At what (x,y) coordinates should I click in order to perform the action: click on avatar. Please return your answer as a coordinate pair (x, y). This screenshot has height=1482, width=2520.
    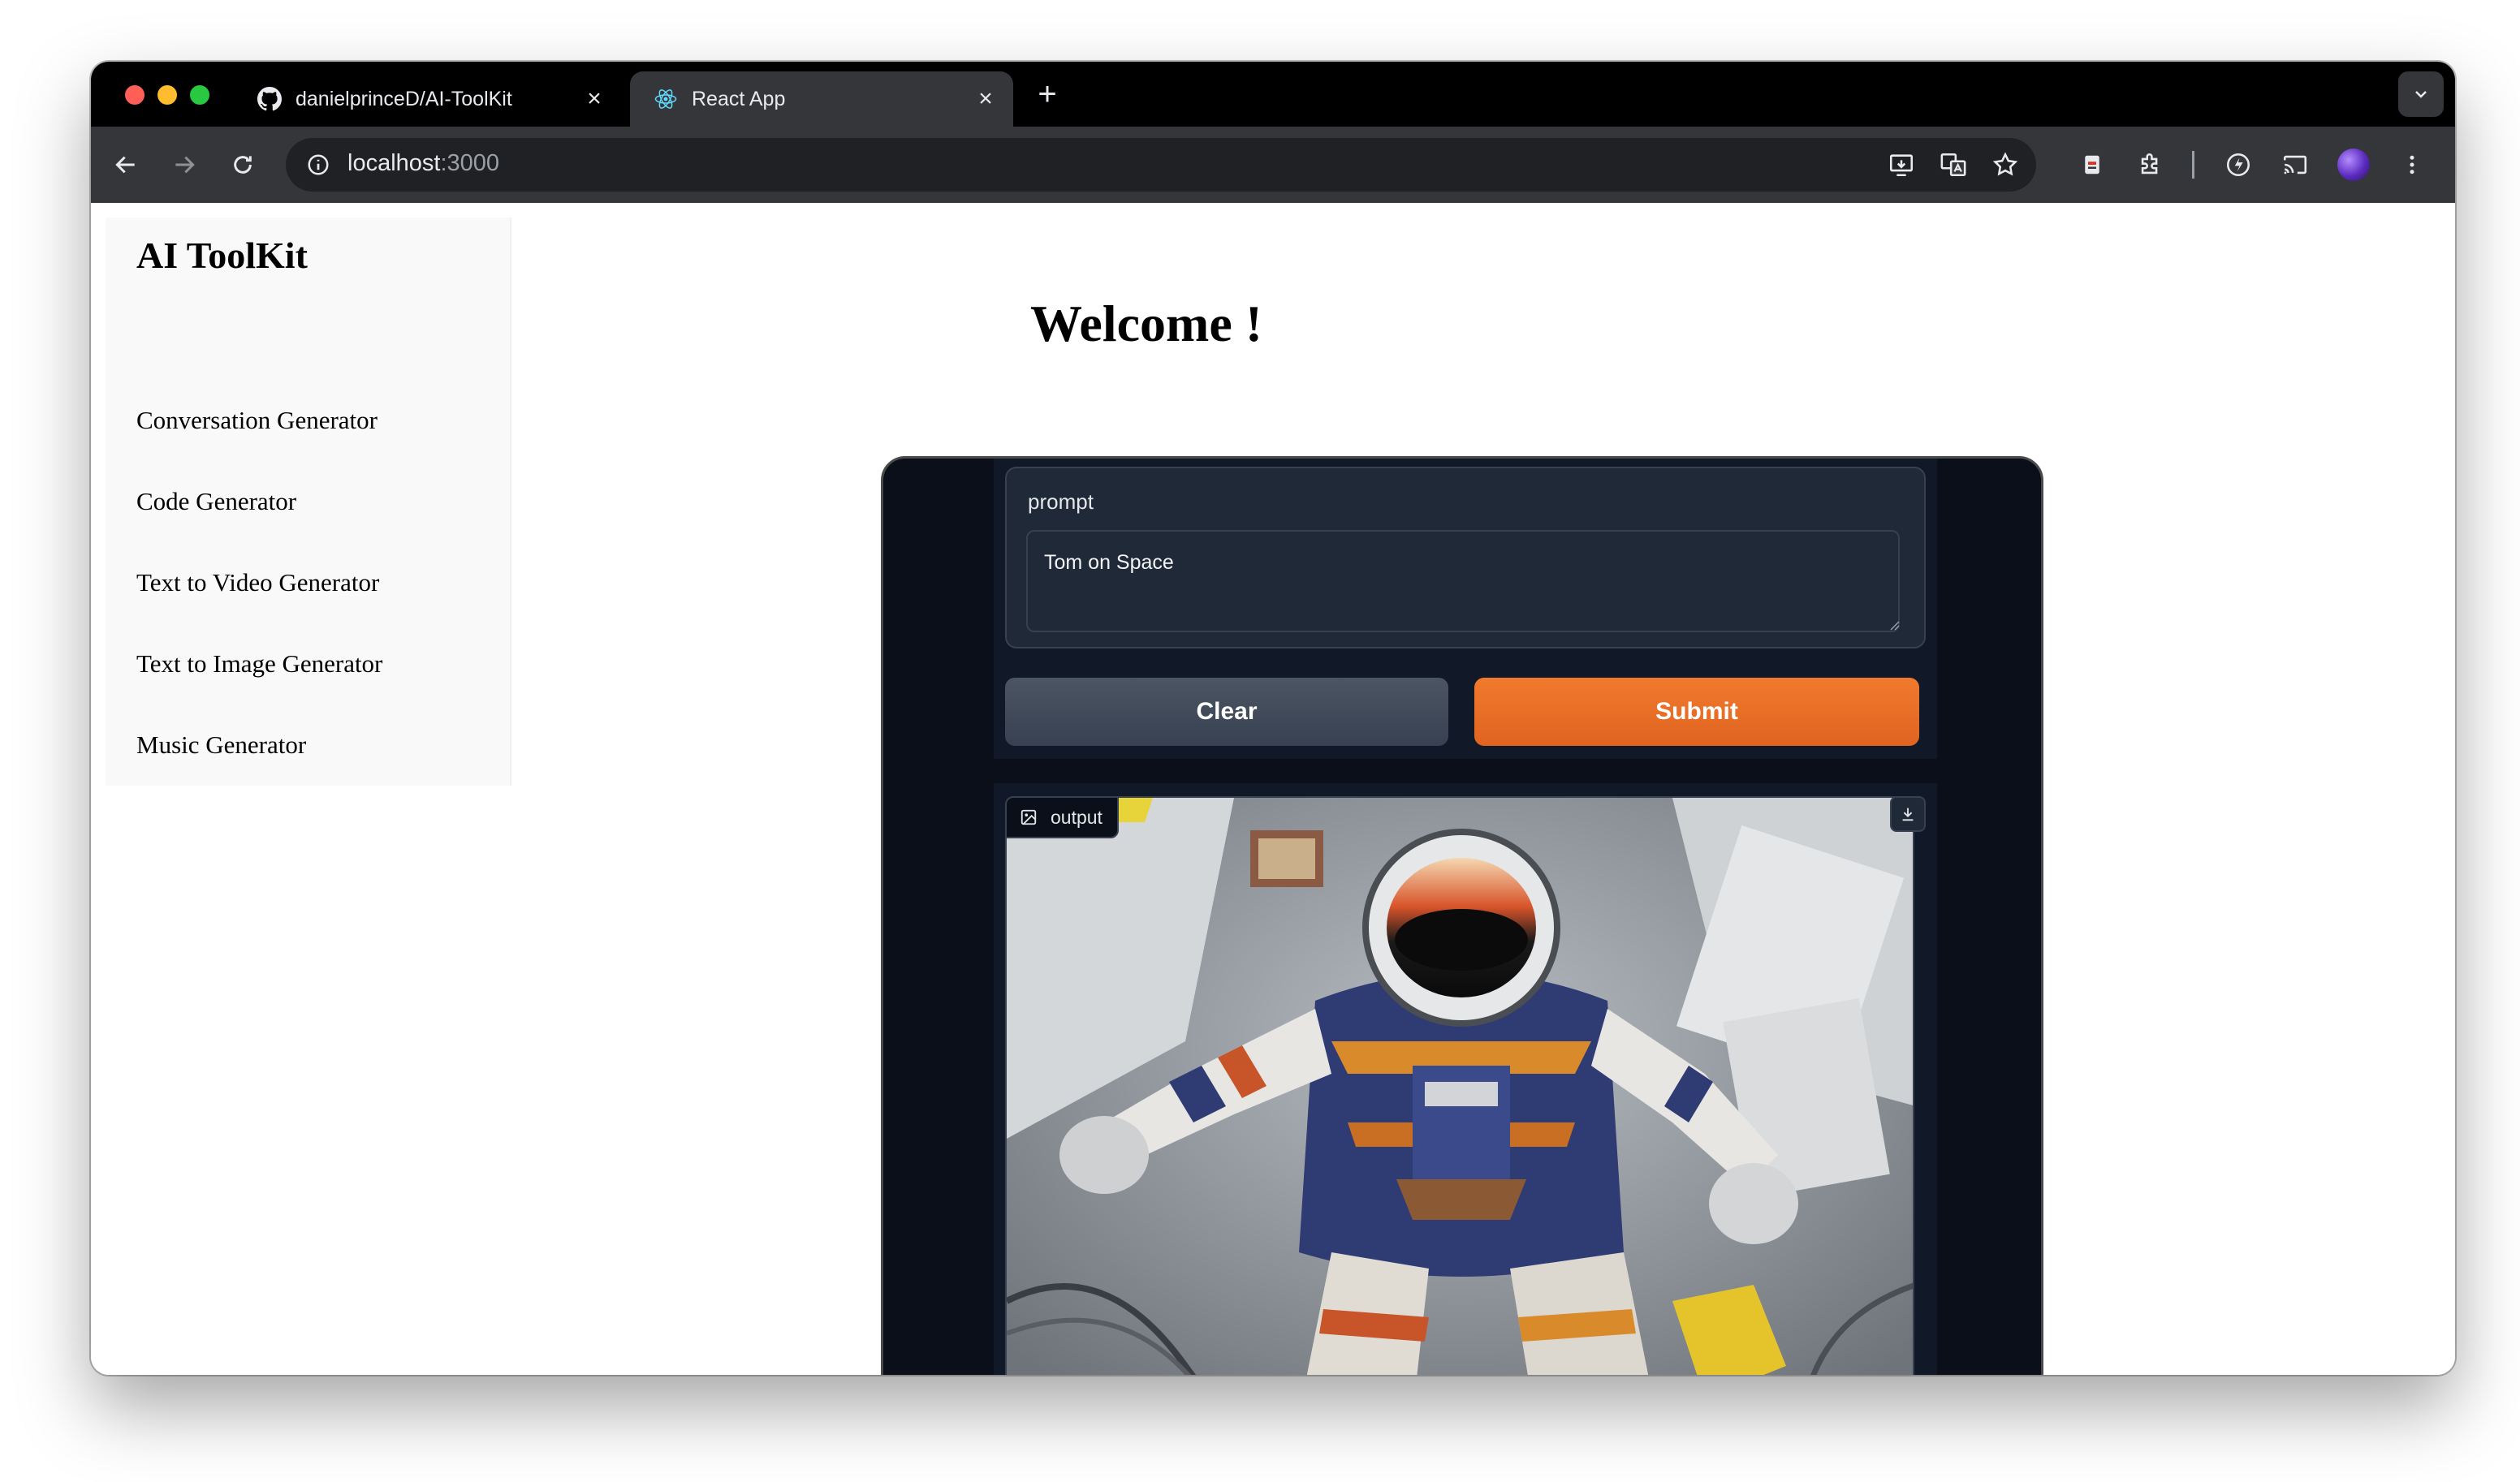
    Looking at the image, I should click on (2354, 165).